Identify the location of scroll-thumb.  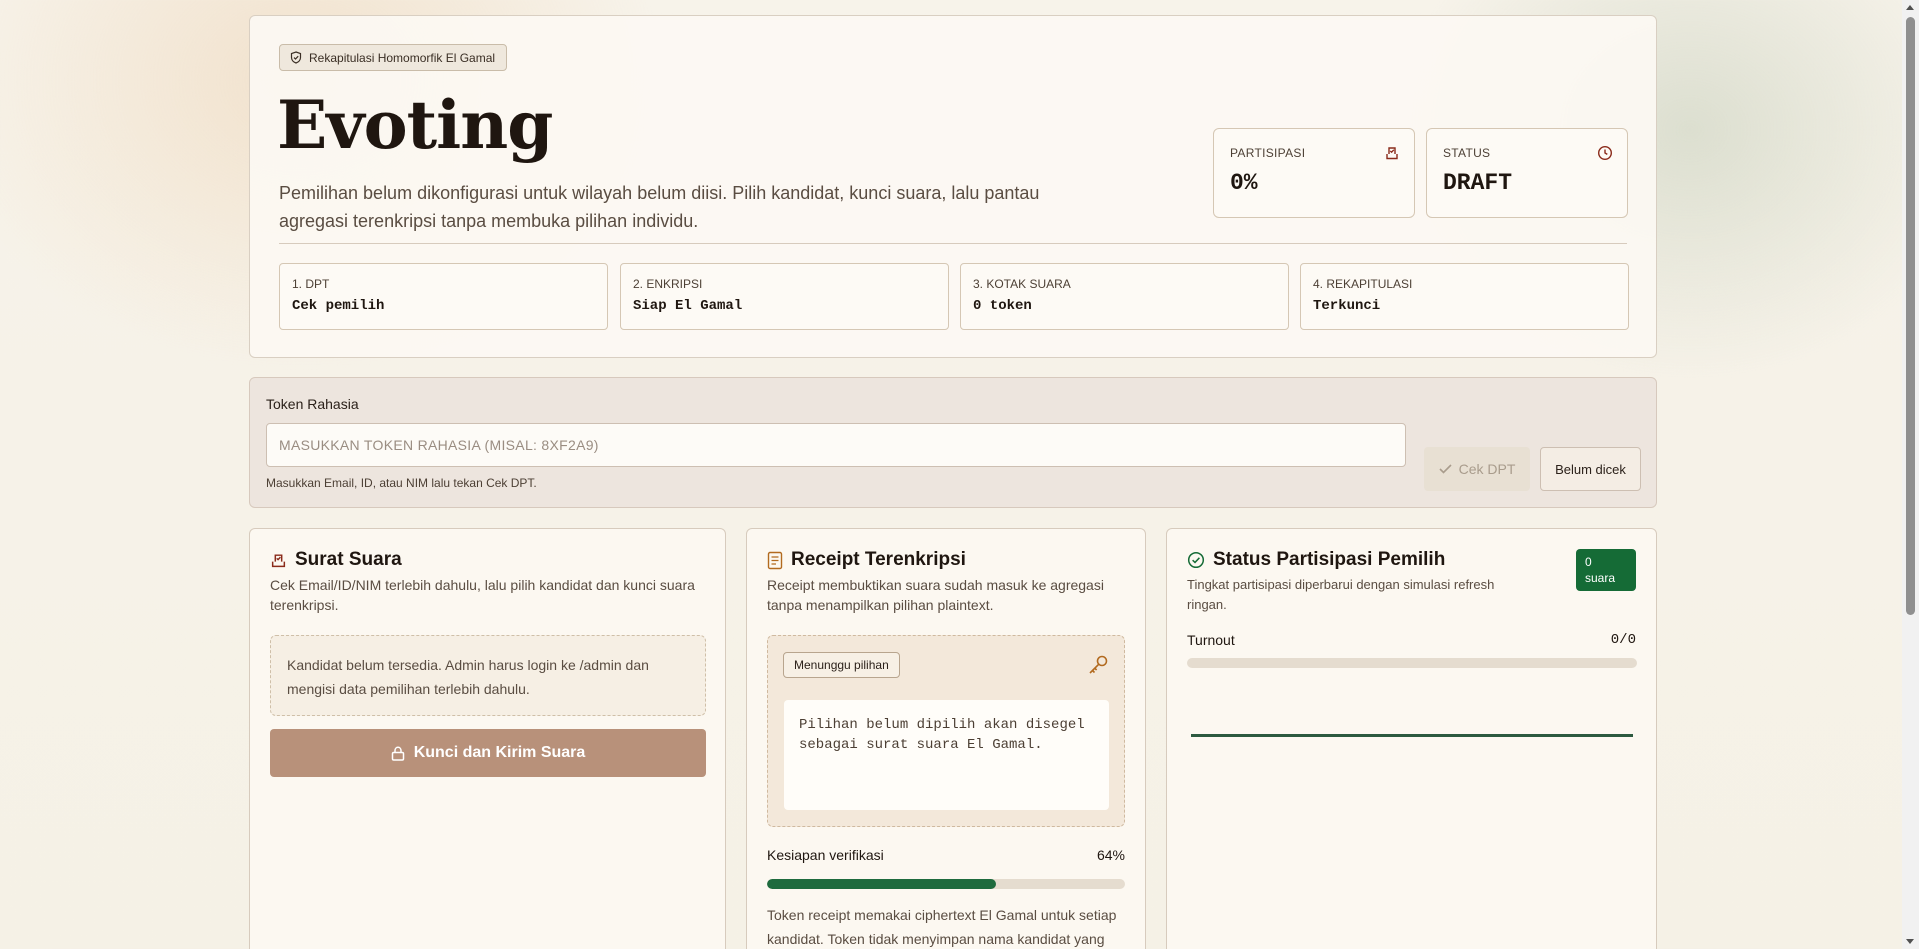
(1910, 316).